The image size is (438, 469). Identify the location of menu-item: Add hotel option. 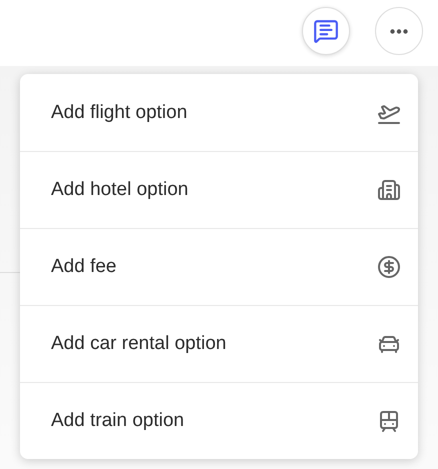
(219, 189).